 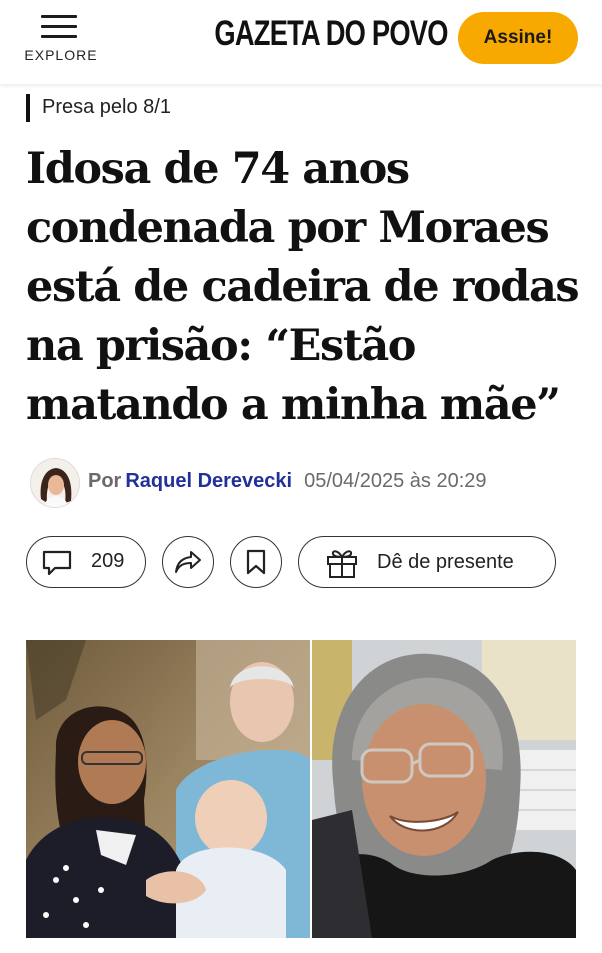 What do you see at coordinates (61, 42) in the screenshot?
I see `explore-menu-button: EXPLORE` at bounding box center [61, 42].